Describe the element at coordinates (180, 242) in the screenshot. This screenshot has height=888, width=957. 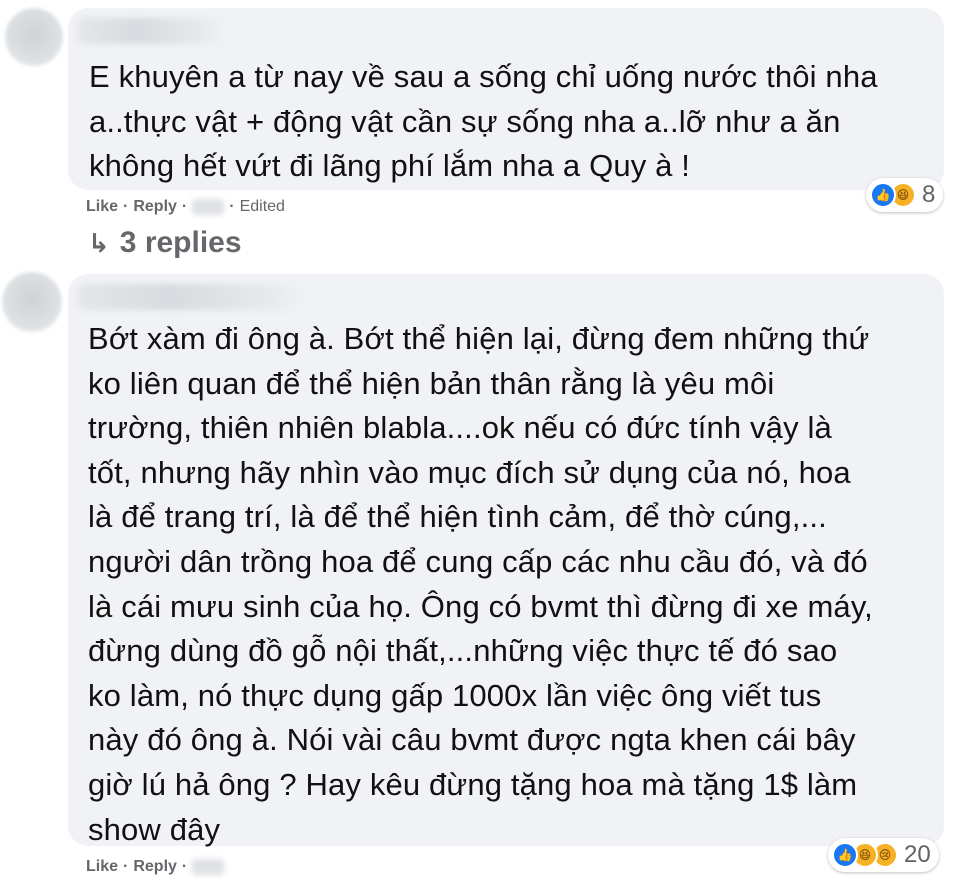
I see `replies-count-label: 3 replies` at that location.